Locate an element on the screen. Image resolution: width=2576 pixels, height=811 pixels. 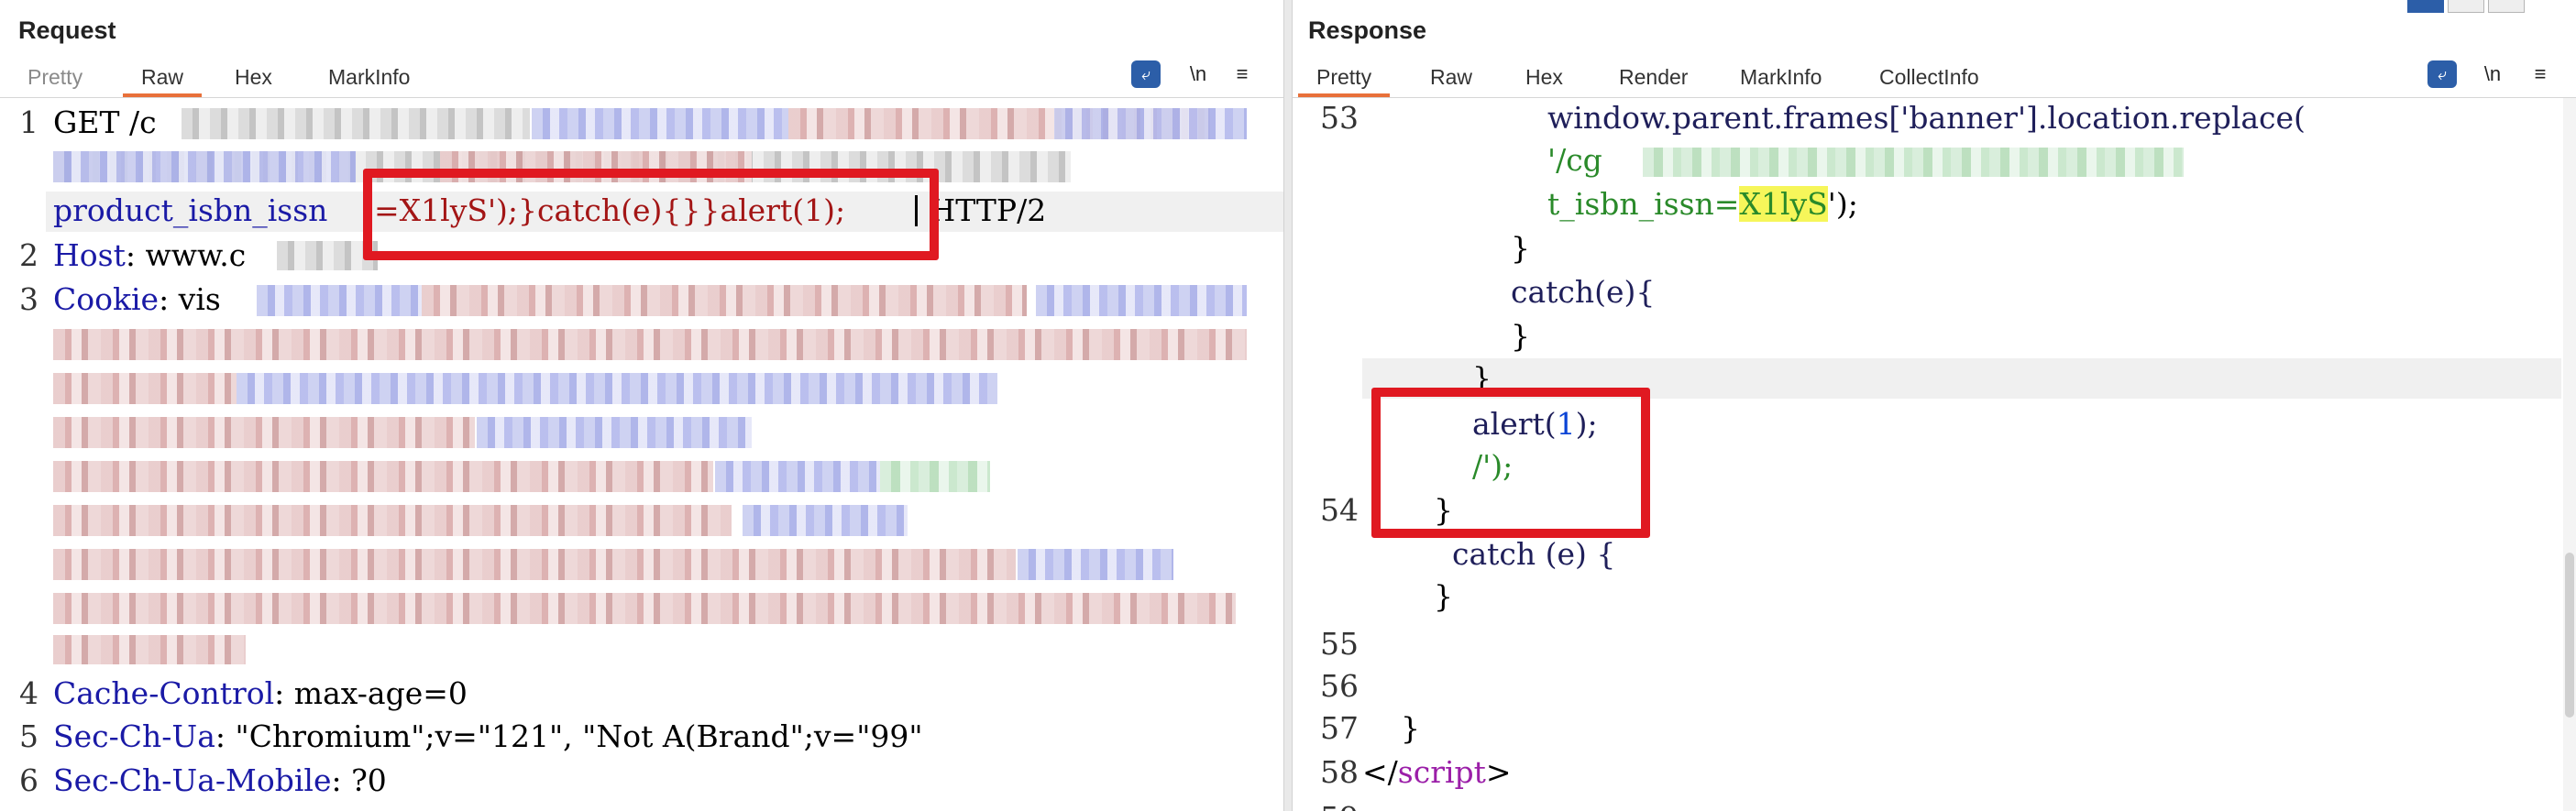
line-number: 1 is located at coordinates (29, 122).